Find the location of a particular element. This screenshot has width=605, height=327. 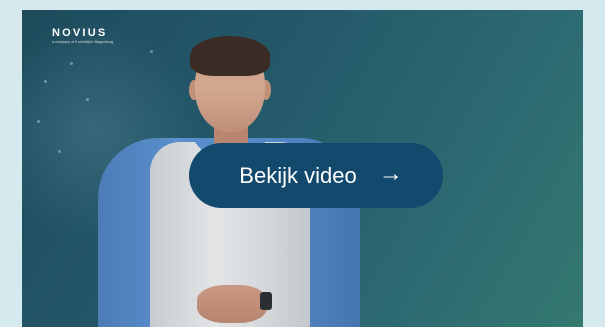

watch-video-label: Bekijk video is located at coordinates (298, 175).